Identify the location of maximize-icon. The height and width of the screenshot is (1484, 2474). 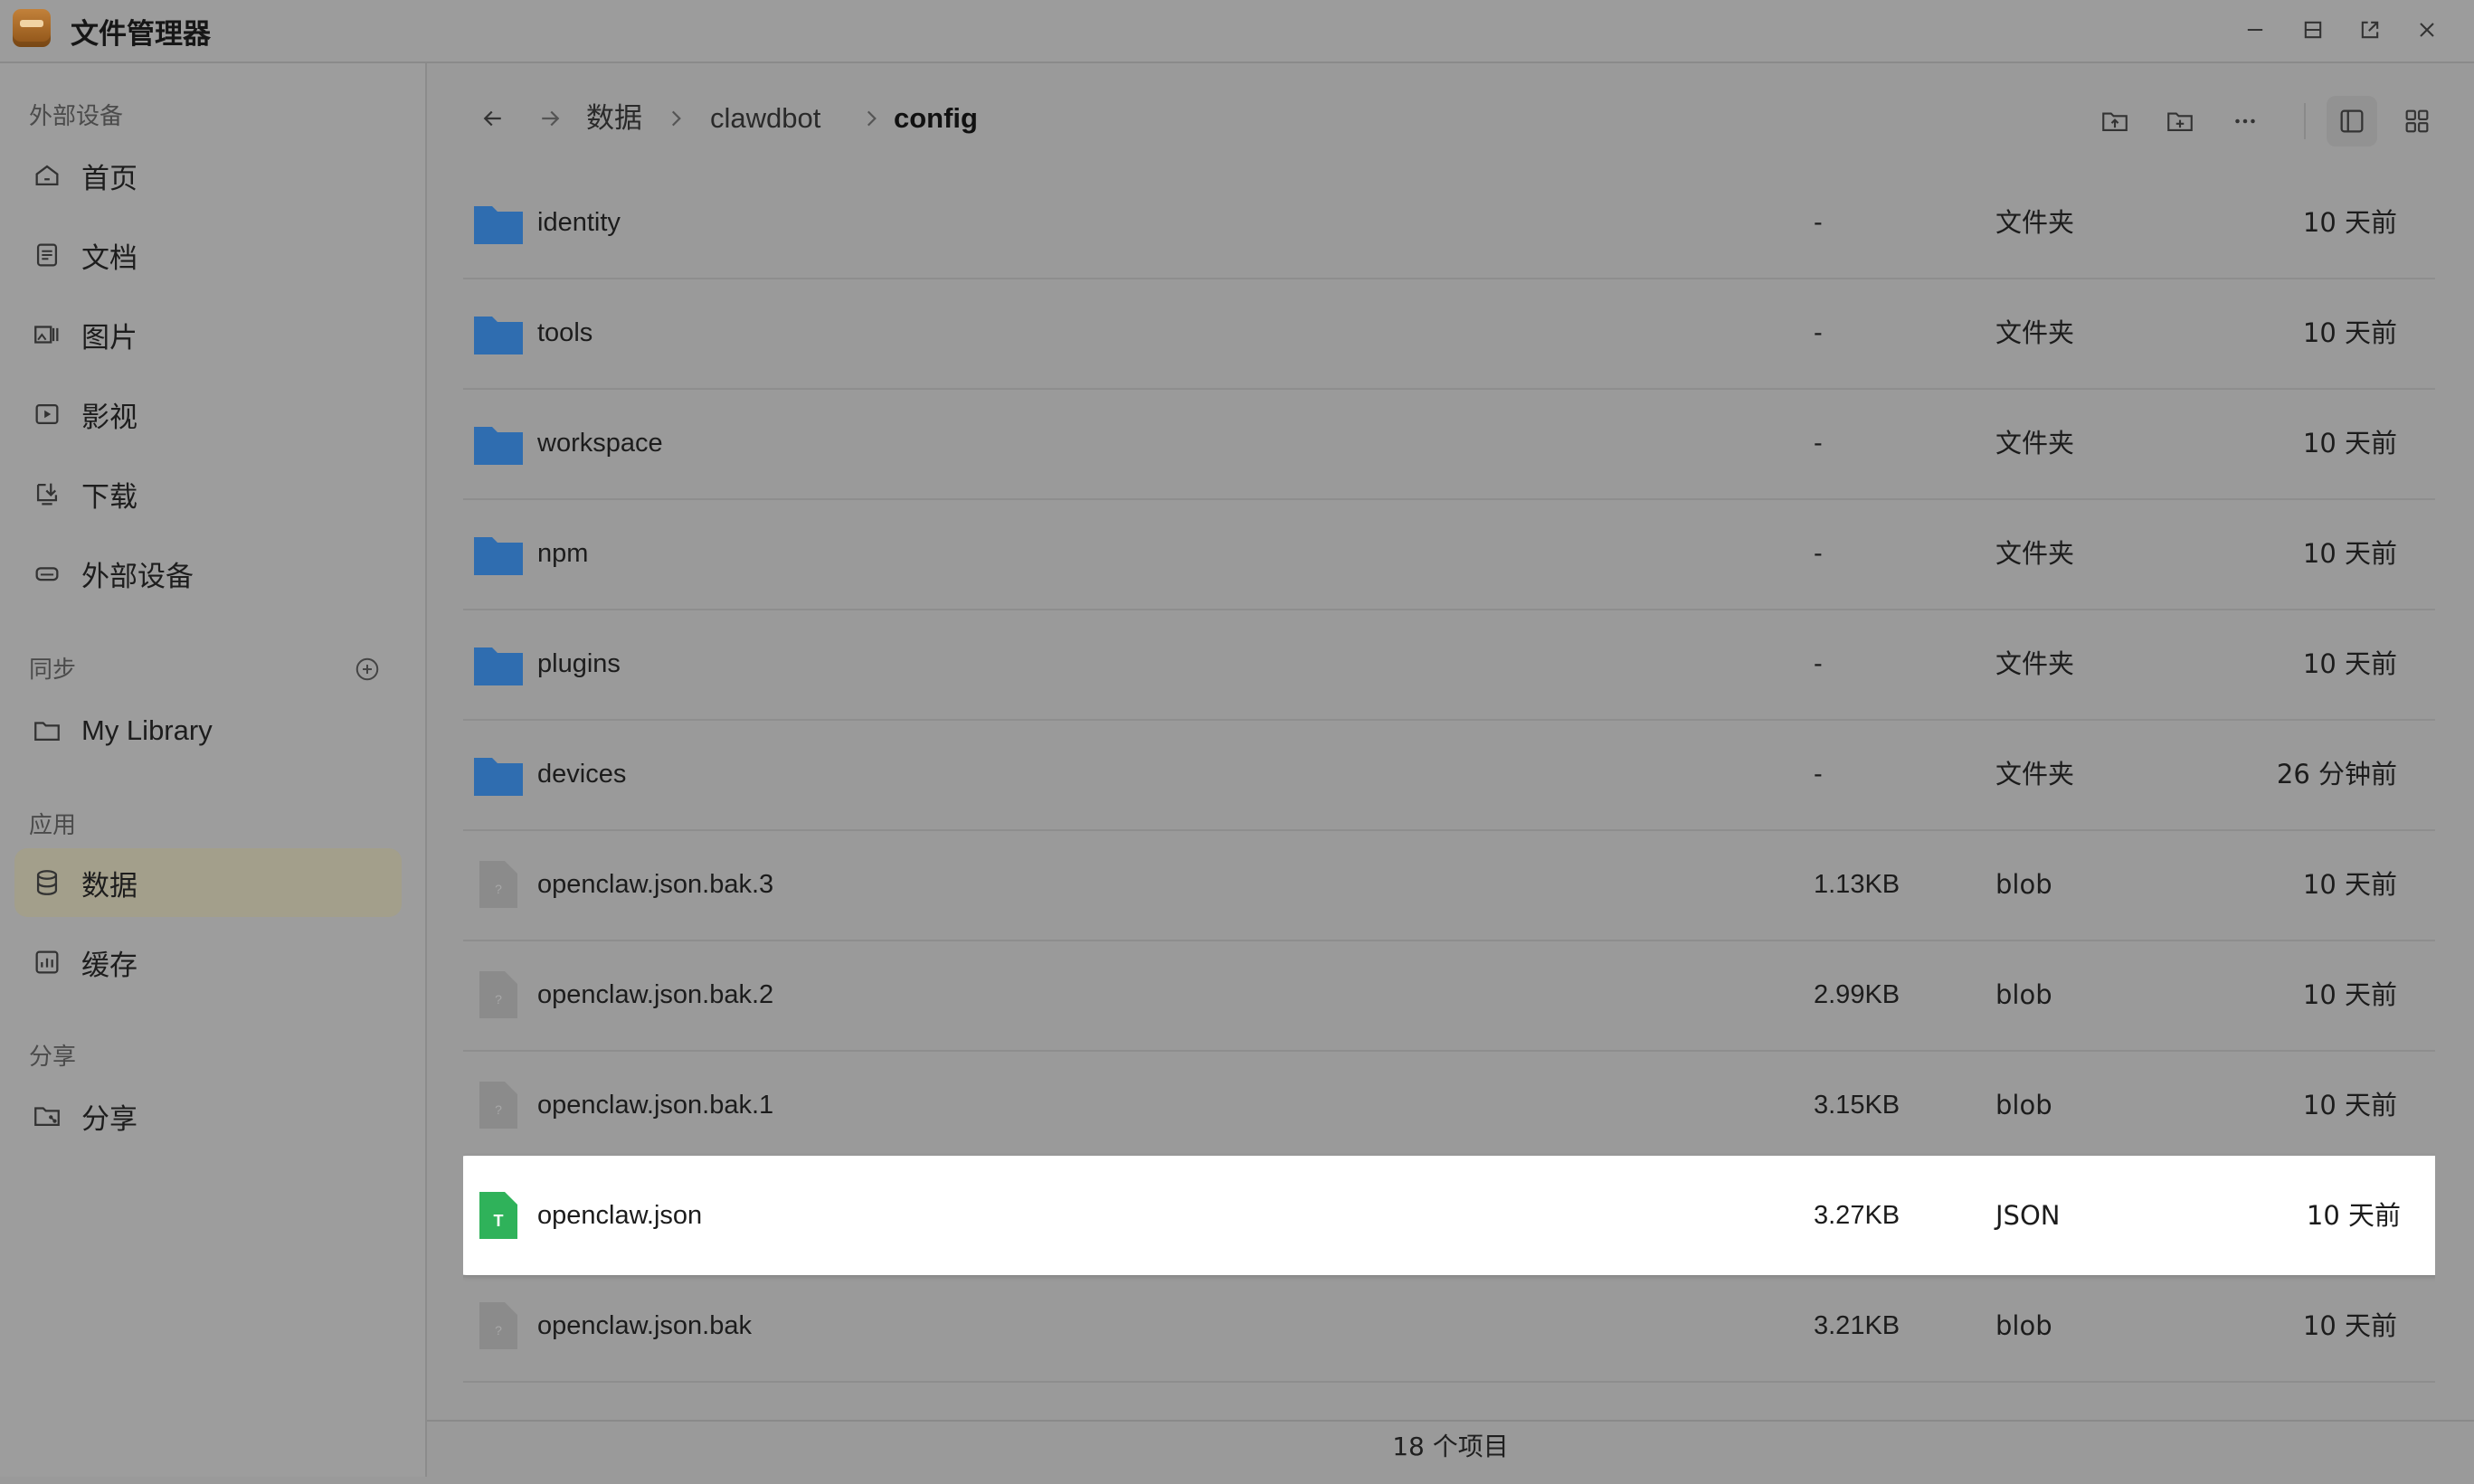
(2313, 30).